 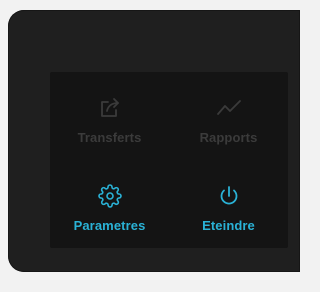 What do you see at coordinates (229, 196) in the screenshot?
I see `power-icon` at bounding box center [229, 196].